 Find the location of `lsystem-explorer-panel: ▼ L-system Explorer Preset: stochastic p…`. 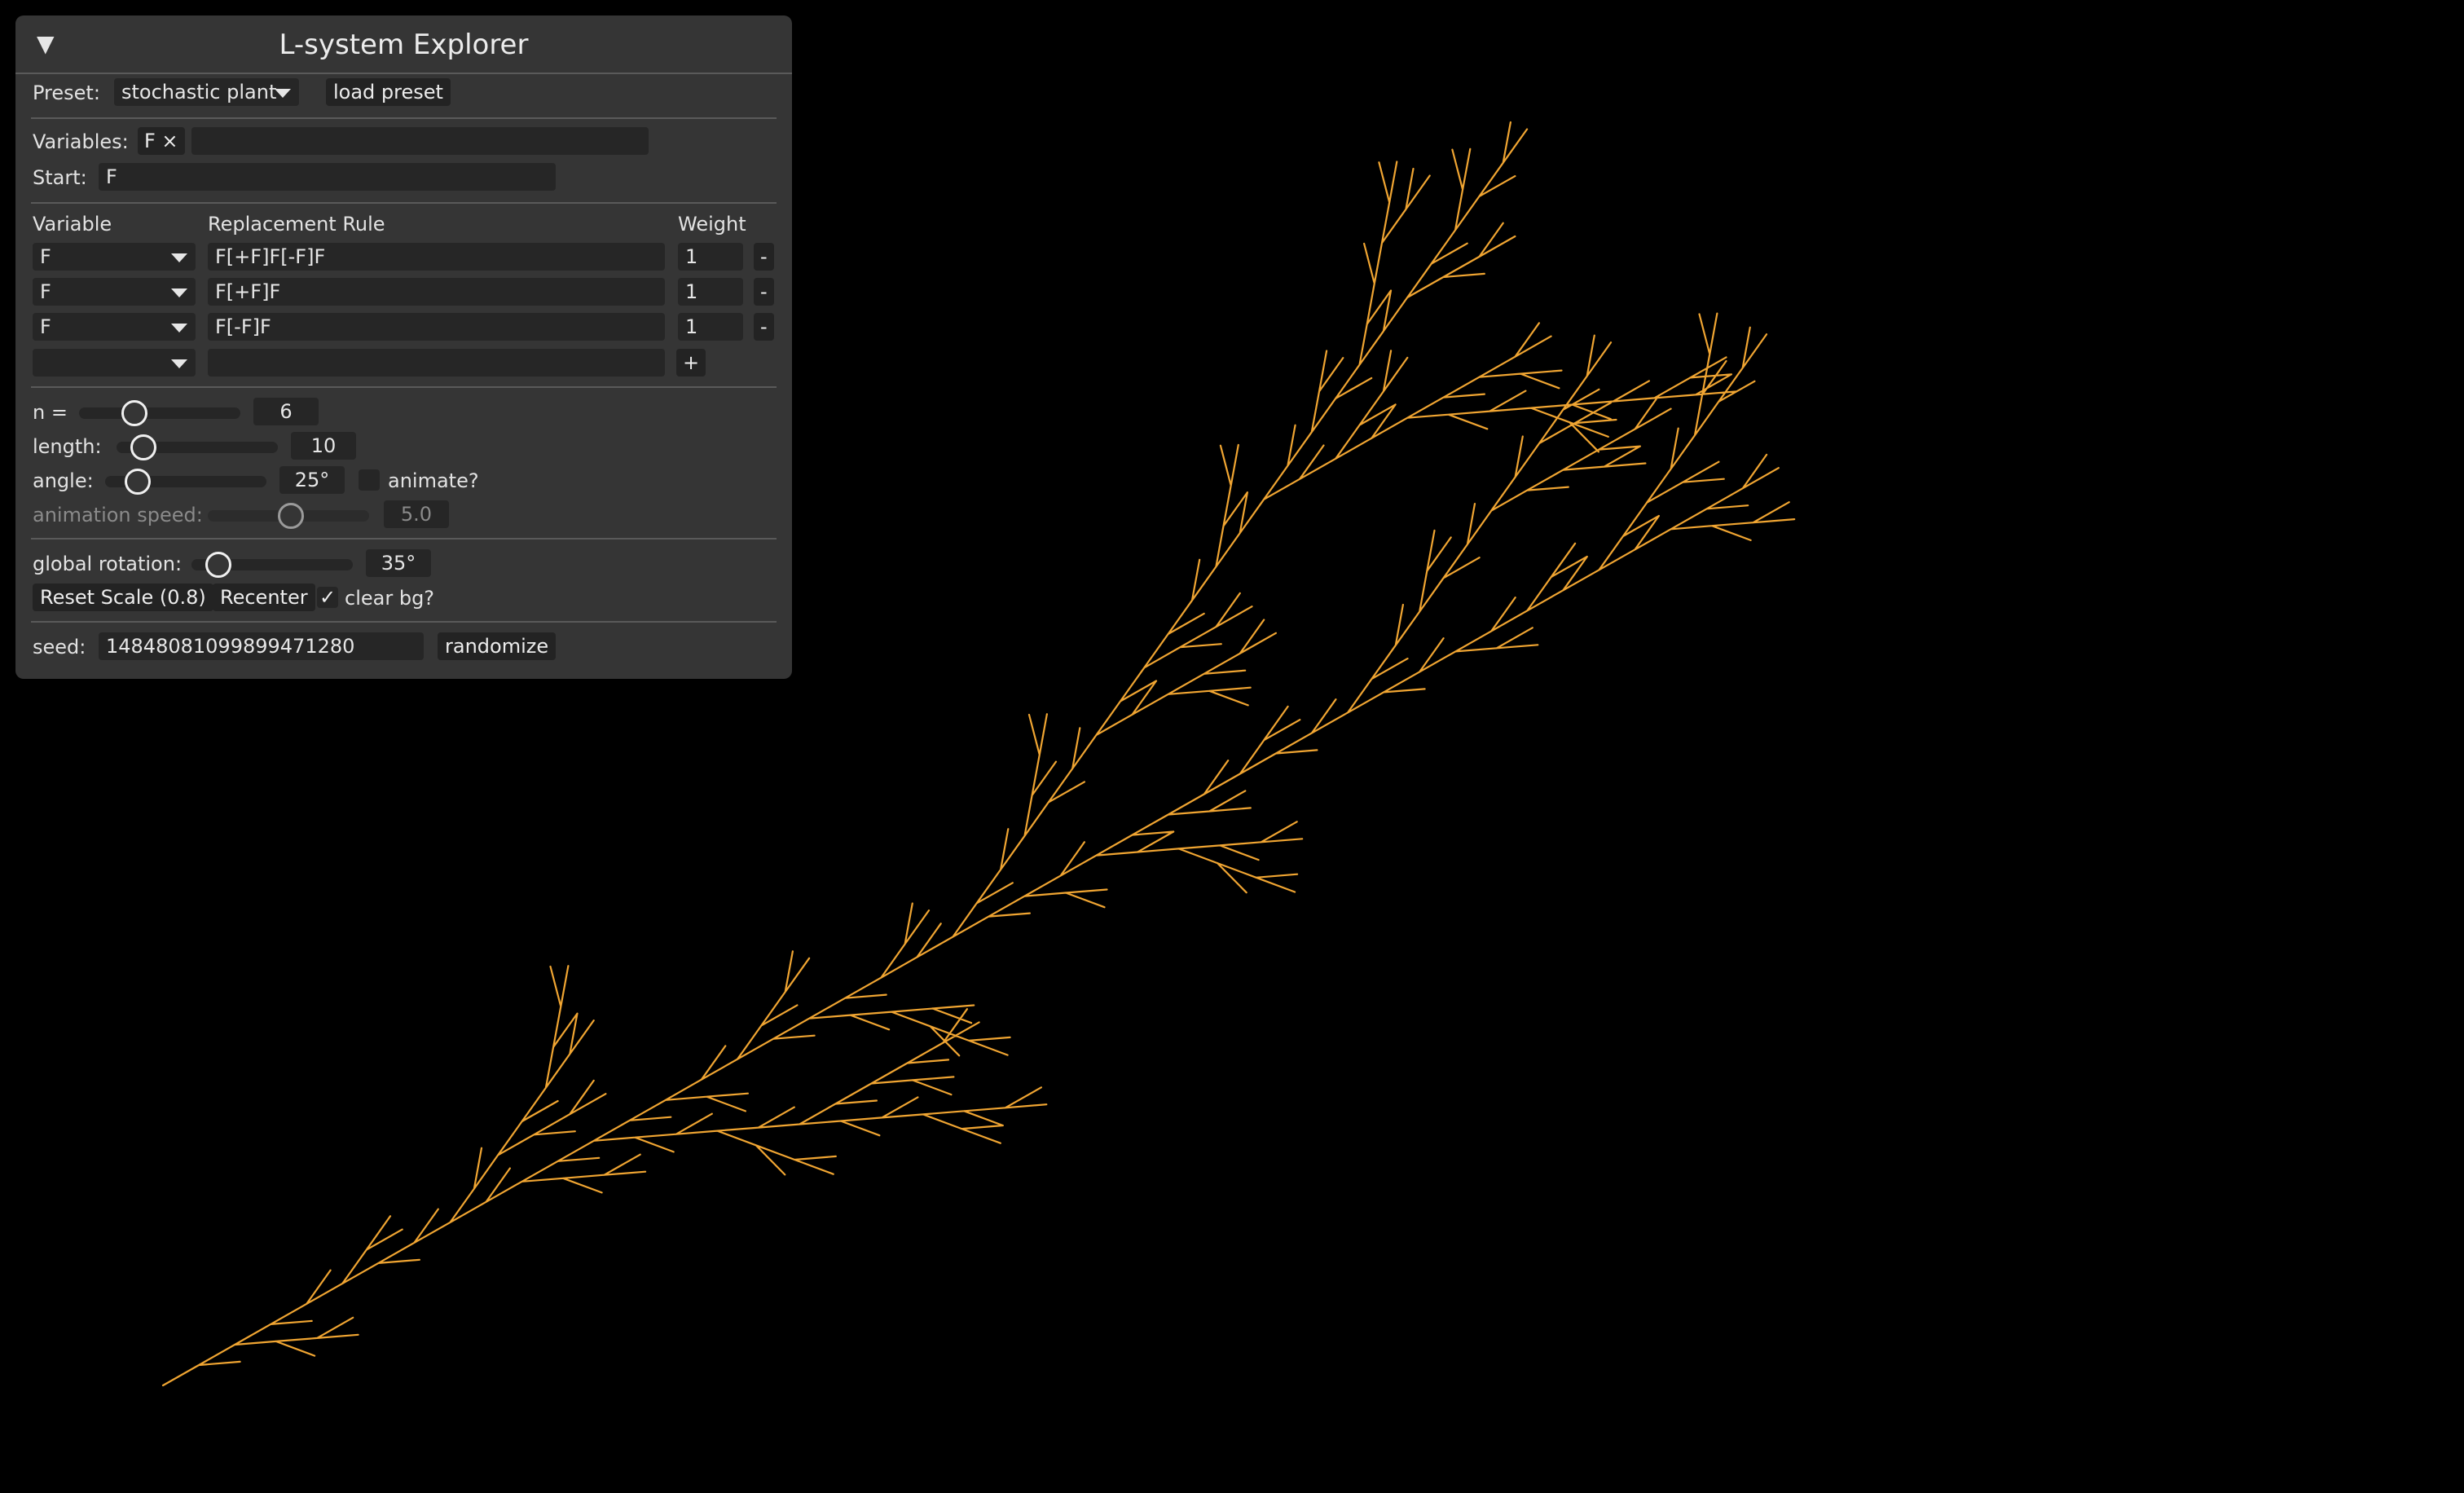

lsystem-explorer-panel: ▼ L-system Explorer Preset: stochastic p… is located at coordinates (403, 347).